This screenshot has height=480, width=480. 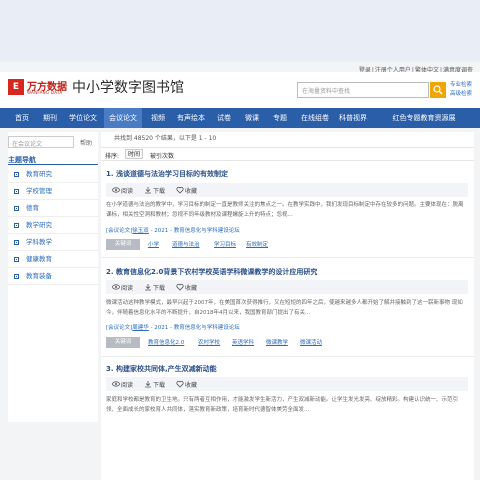 I want to click on keyword-link: 小学, so click(x=153, y=244).